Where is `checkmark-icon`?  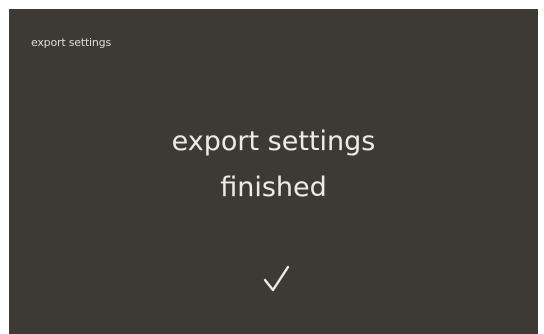 checkmark-icon is located at coordinates (276, 278).